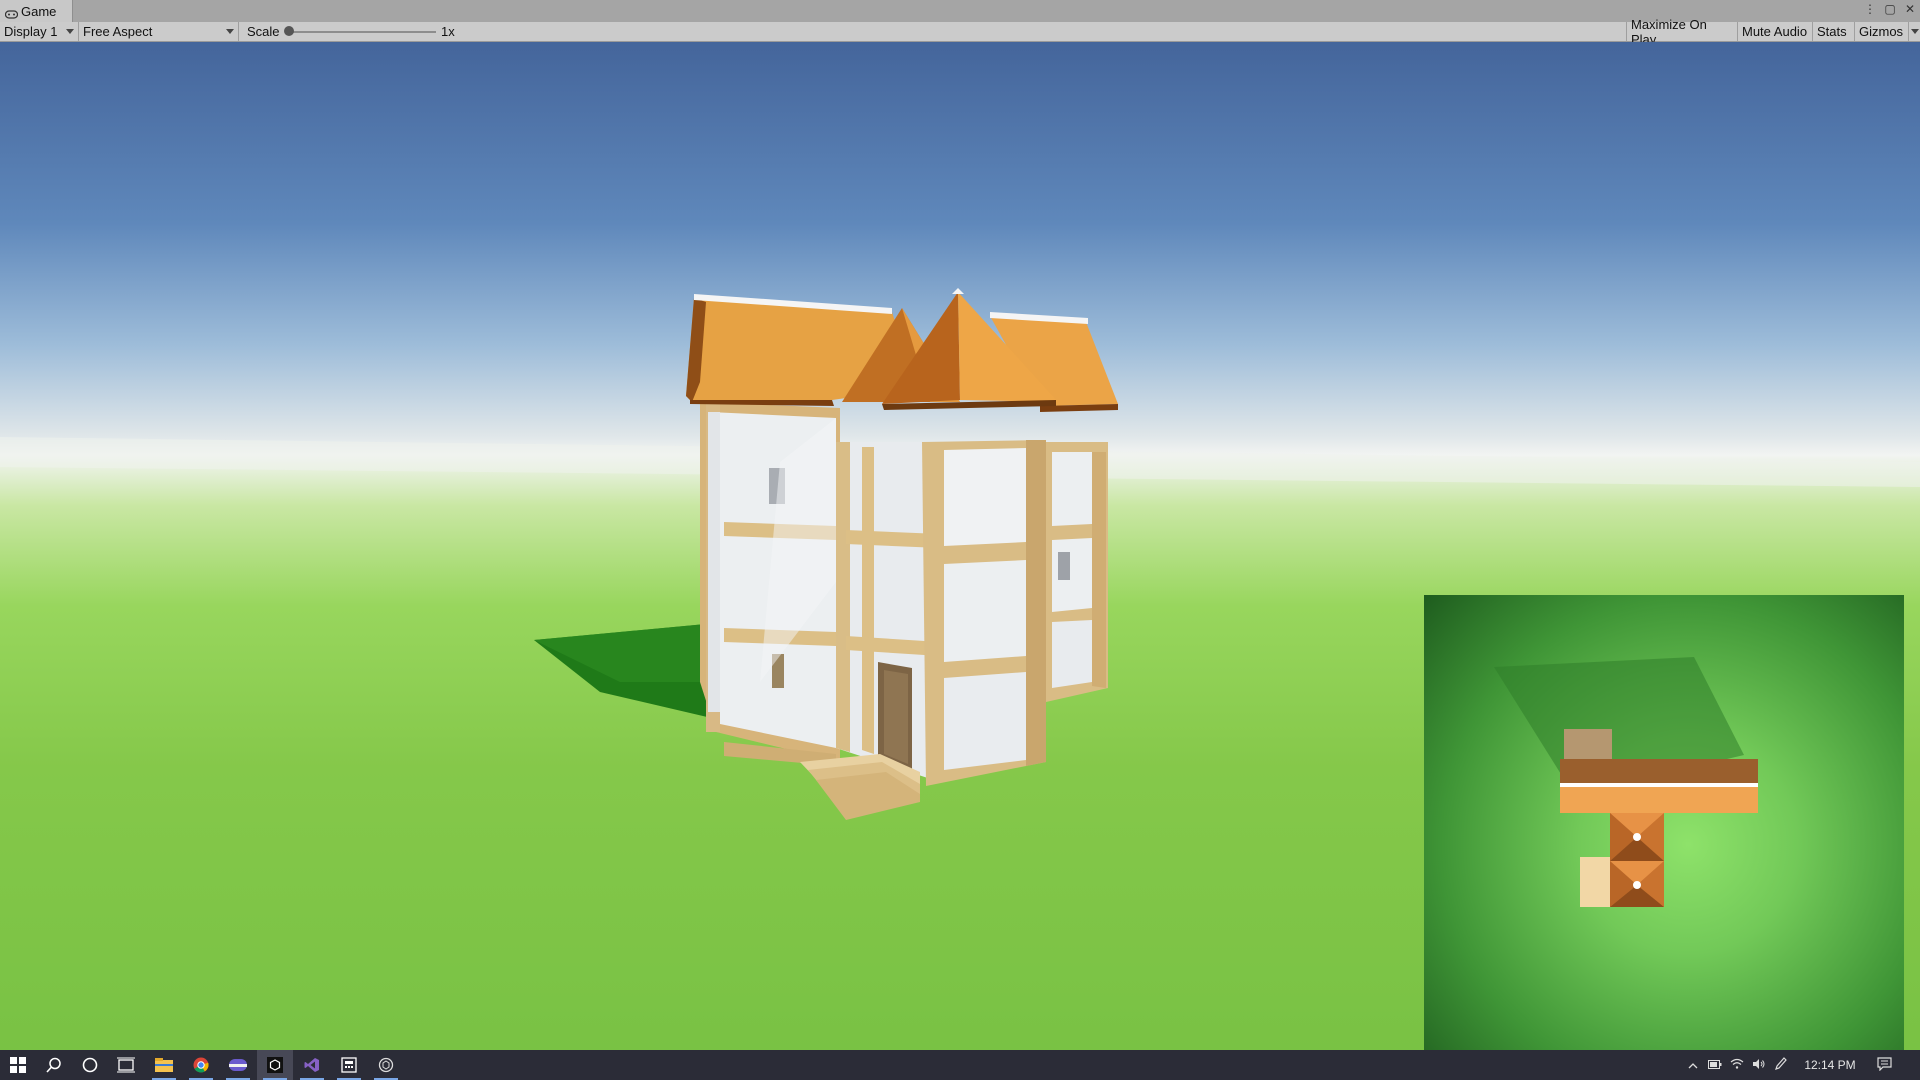 This screenshot has width=1920, height=1080. Describe the element at coordinates (349, 1065) in the screenshot. I see `calculator-icon` at that location.